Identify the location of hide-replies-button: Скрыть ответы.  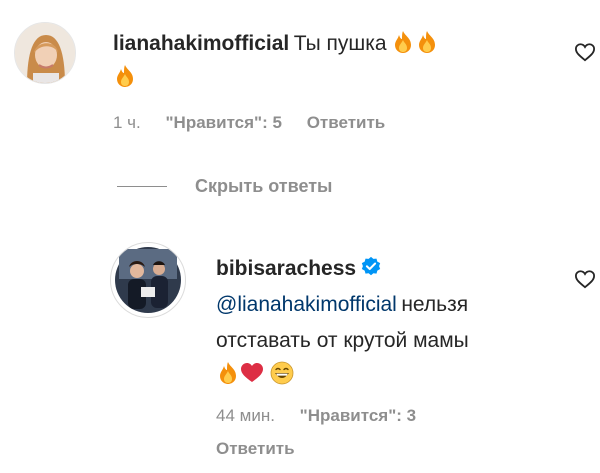
(224, 186).